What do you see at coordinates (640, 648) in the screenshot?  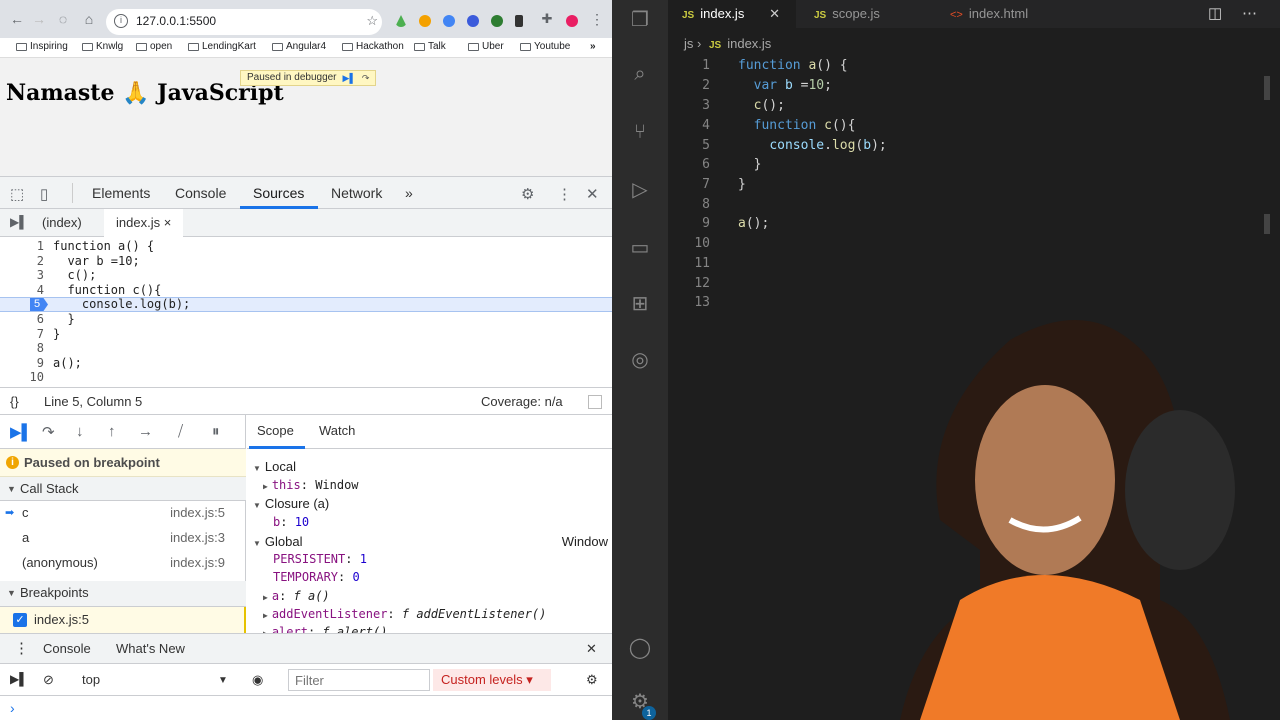 I see `account-icon: ◯` at bounding box center [640, 648].